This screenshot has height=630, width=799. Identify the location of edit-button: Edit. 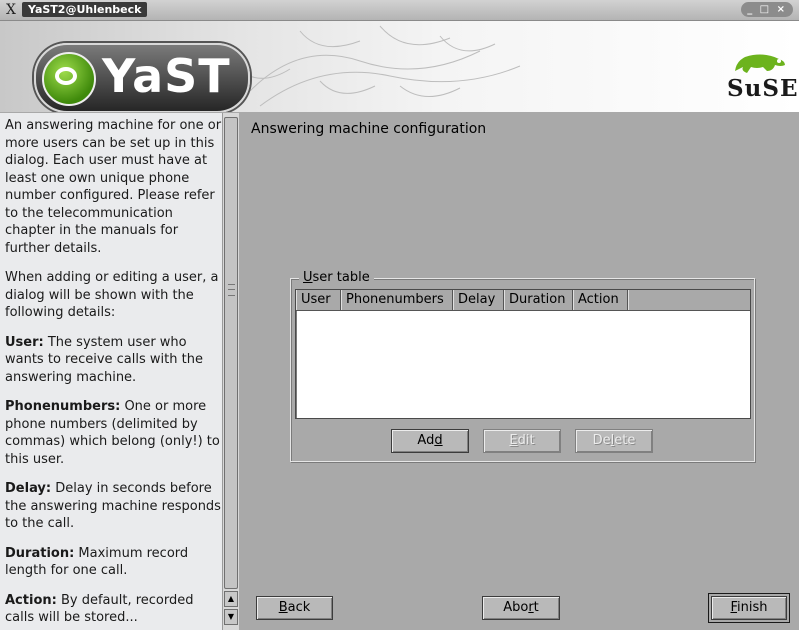
(522, 441).